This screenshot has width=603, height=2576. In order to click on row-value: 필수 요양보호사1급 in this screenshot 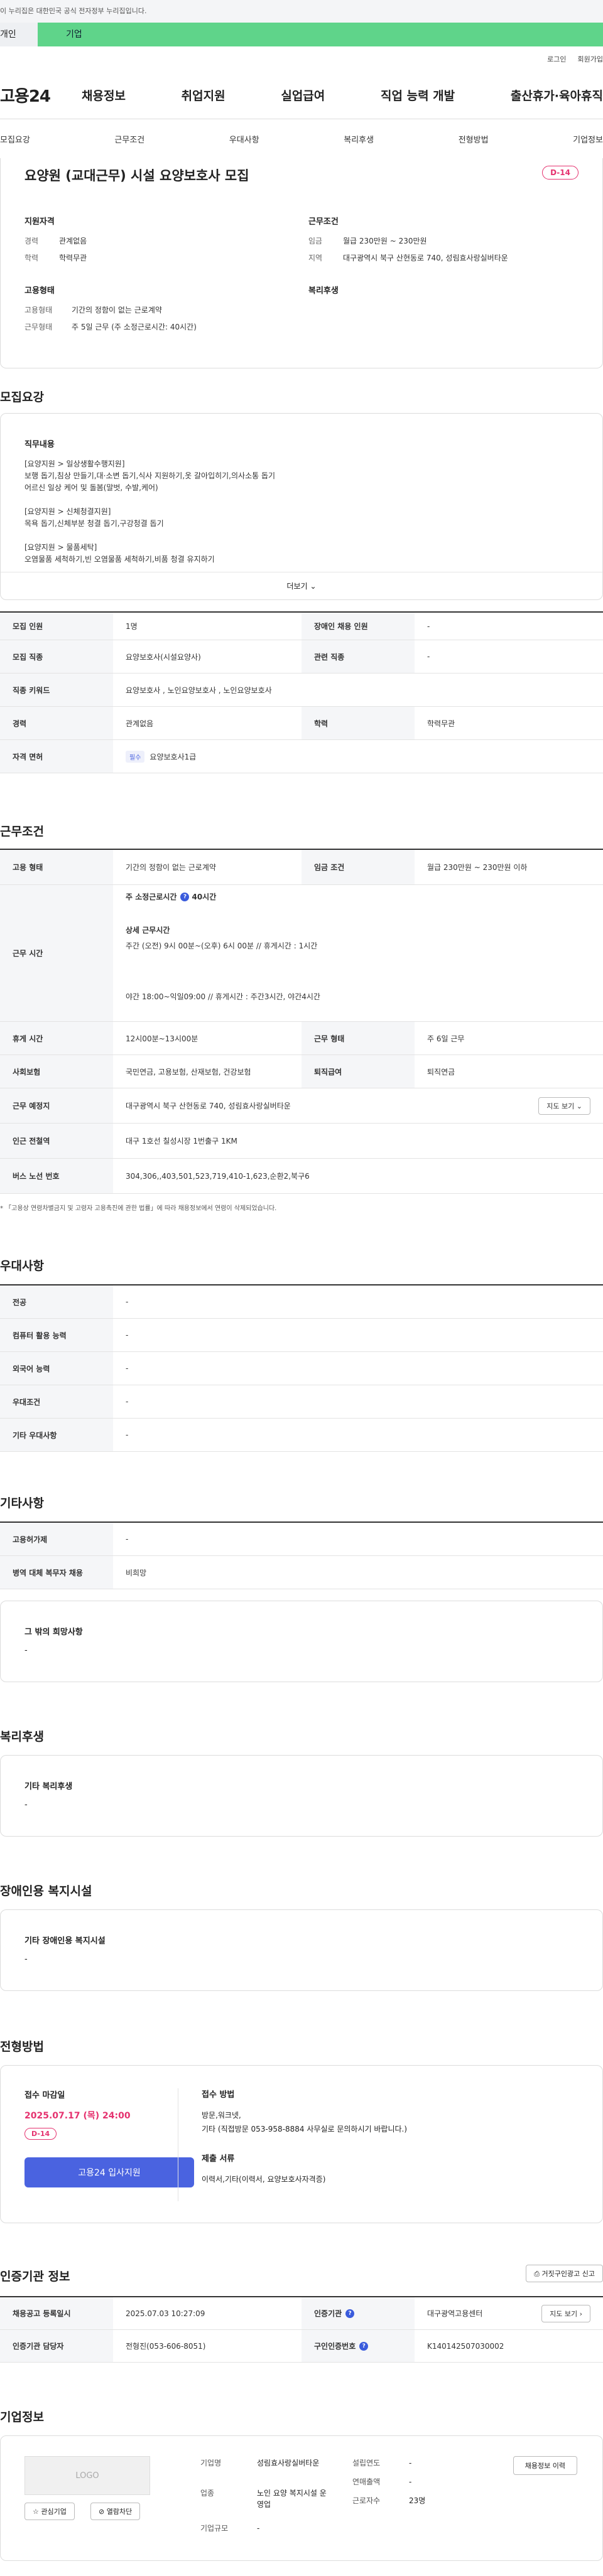, I will do `click(358, 756)`.